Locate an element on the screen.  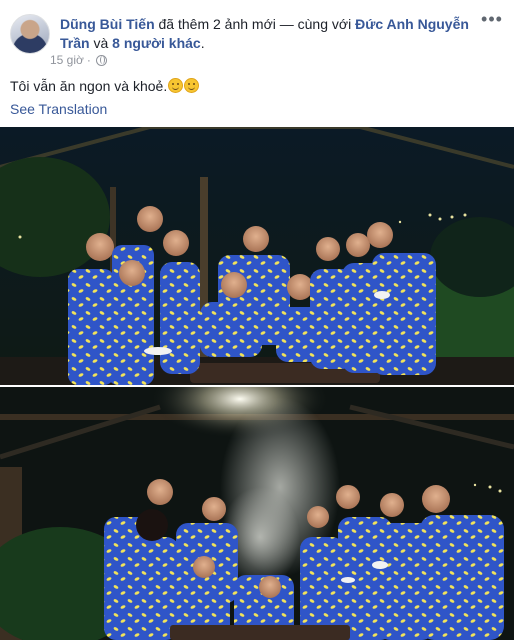
post-meta: 15 giờ · is located at coordinates (78, 60).